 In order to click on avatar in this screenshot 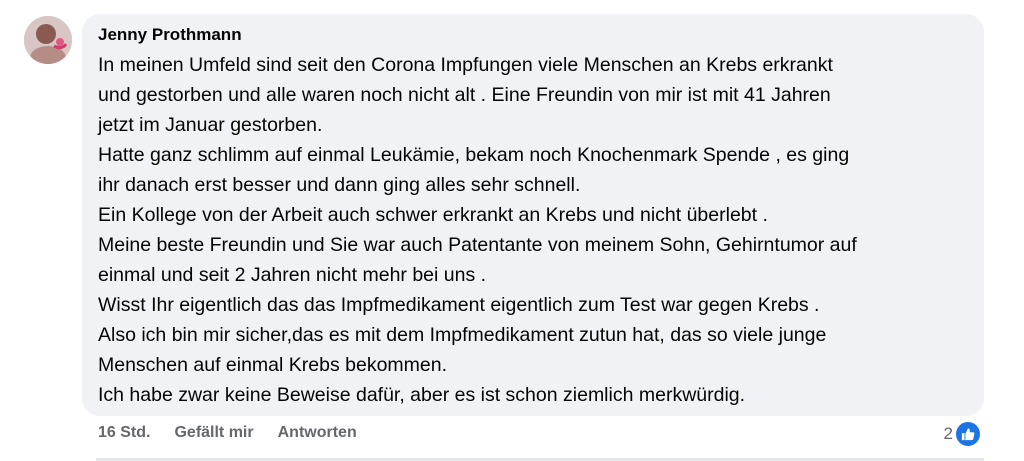, I will do `click(48, 40)`.